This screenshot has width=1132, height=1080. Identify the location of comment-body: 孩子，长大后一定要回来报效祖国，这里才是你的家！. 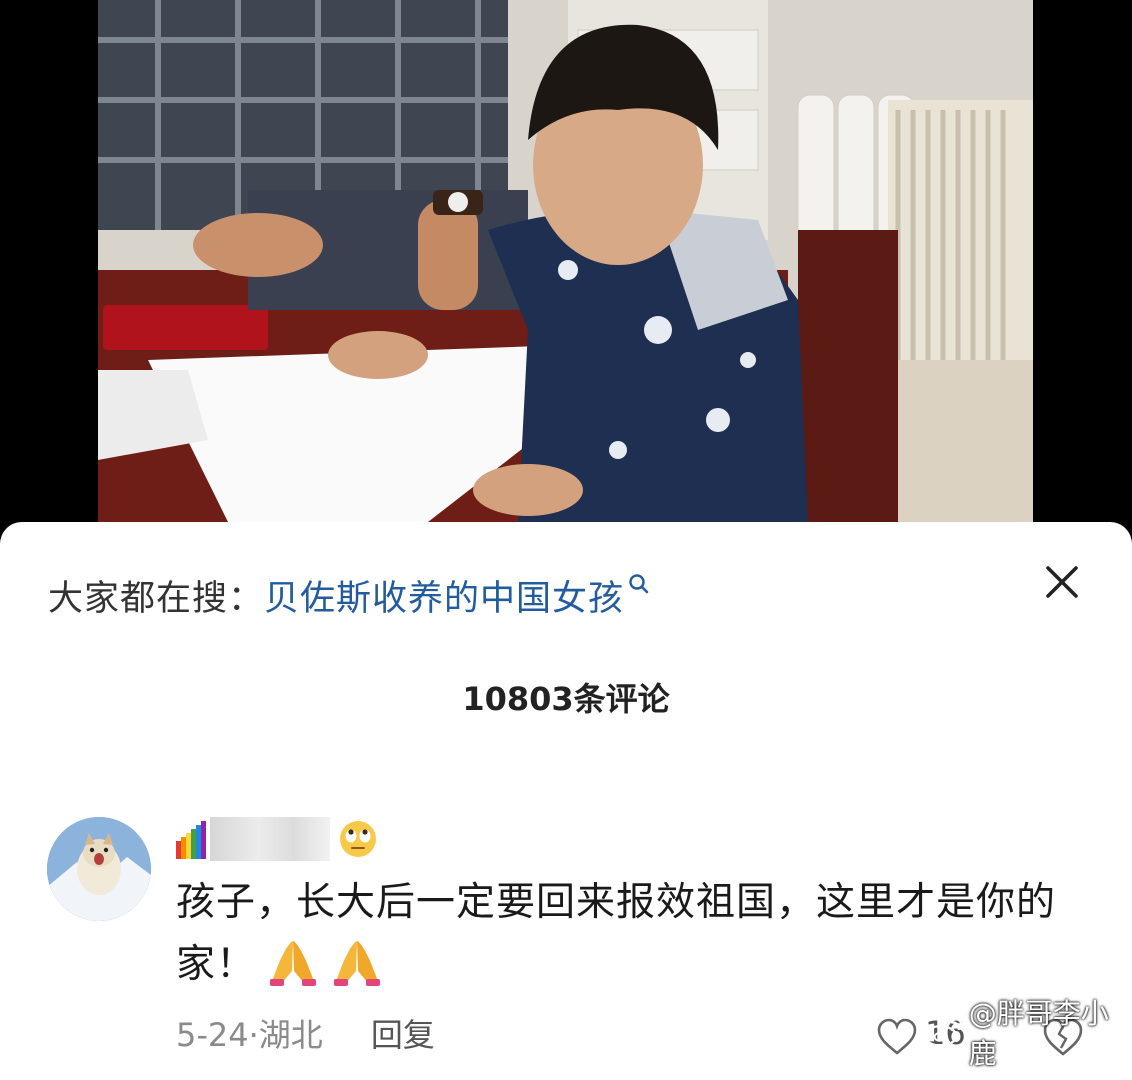
(626, 934).